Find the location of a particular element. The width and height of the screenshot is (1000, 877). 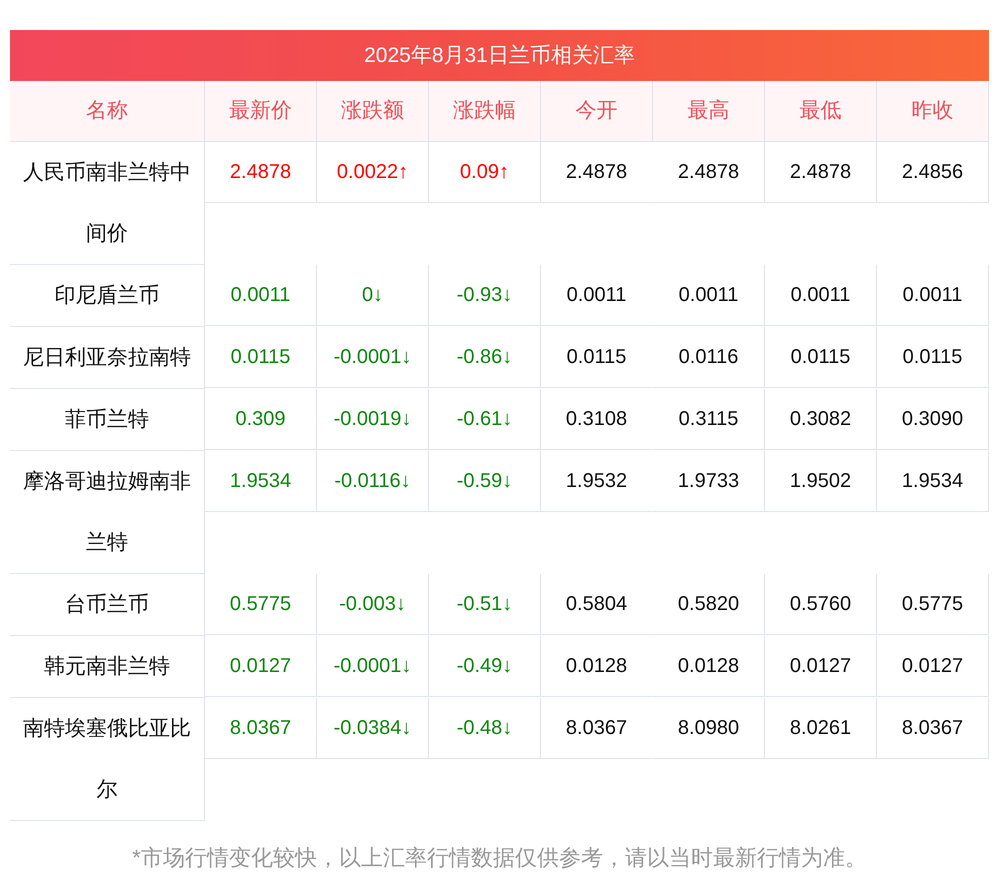

table-cell: 0↓ is located at coordinates (373, 295).